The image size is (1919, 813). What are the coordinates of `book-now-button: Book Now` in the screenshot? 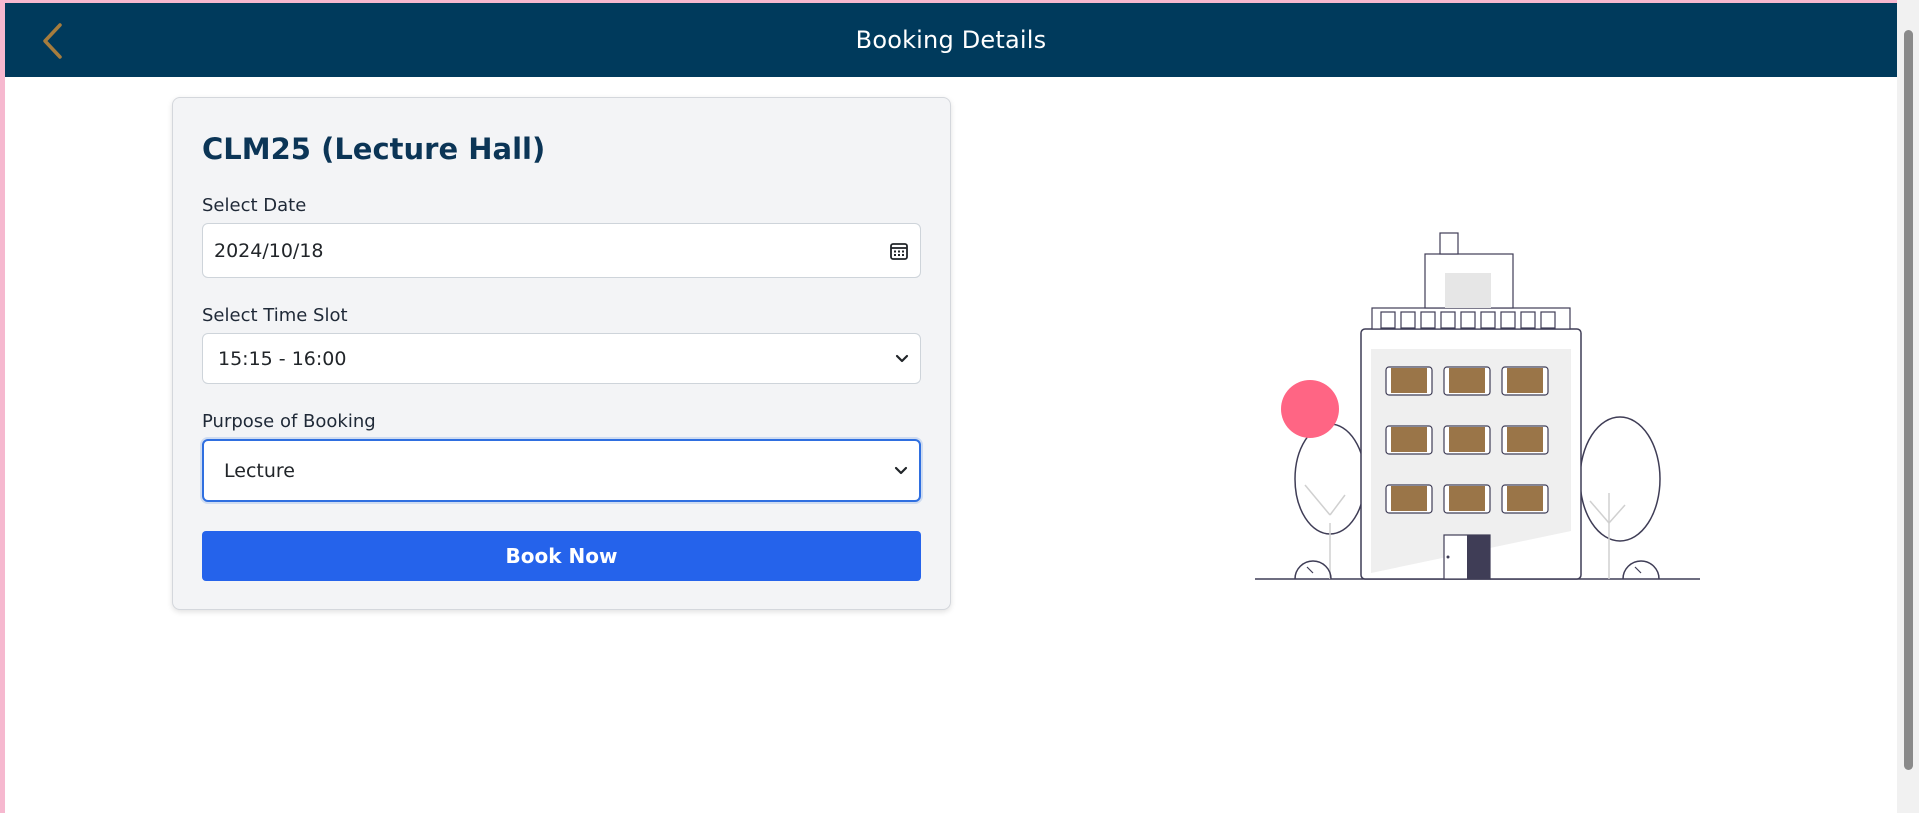 It's located at (561, 556).